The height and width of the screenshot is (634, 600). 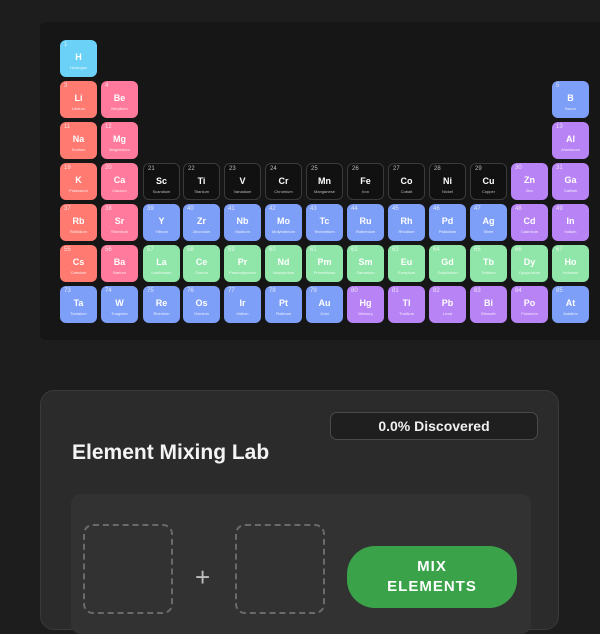 What do you see at coordinates (283, 263) in the screenshot?
I see `element-cell-nd: 60 Nd Neodymium` at bounding box center [283, 263].